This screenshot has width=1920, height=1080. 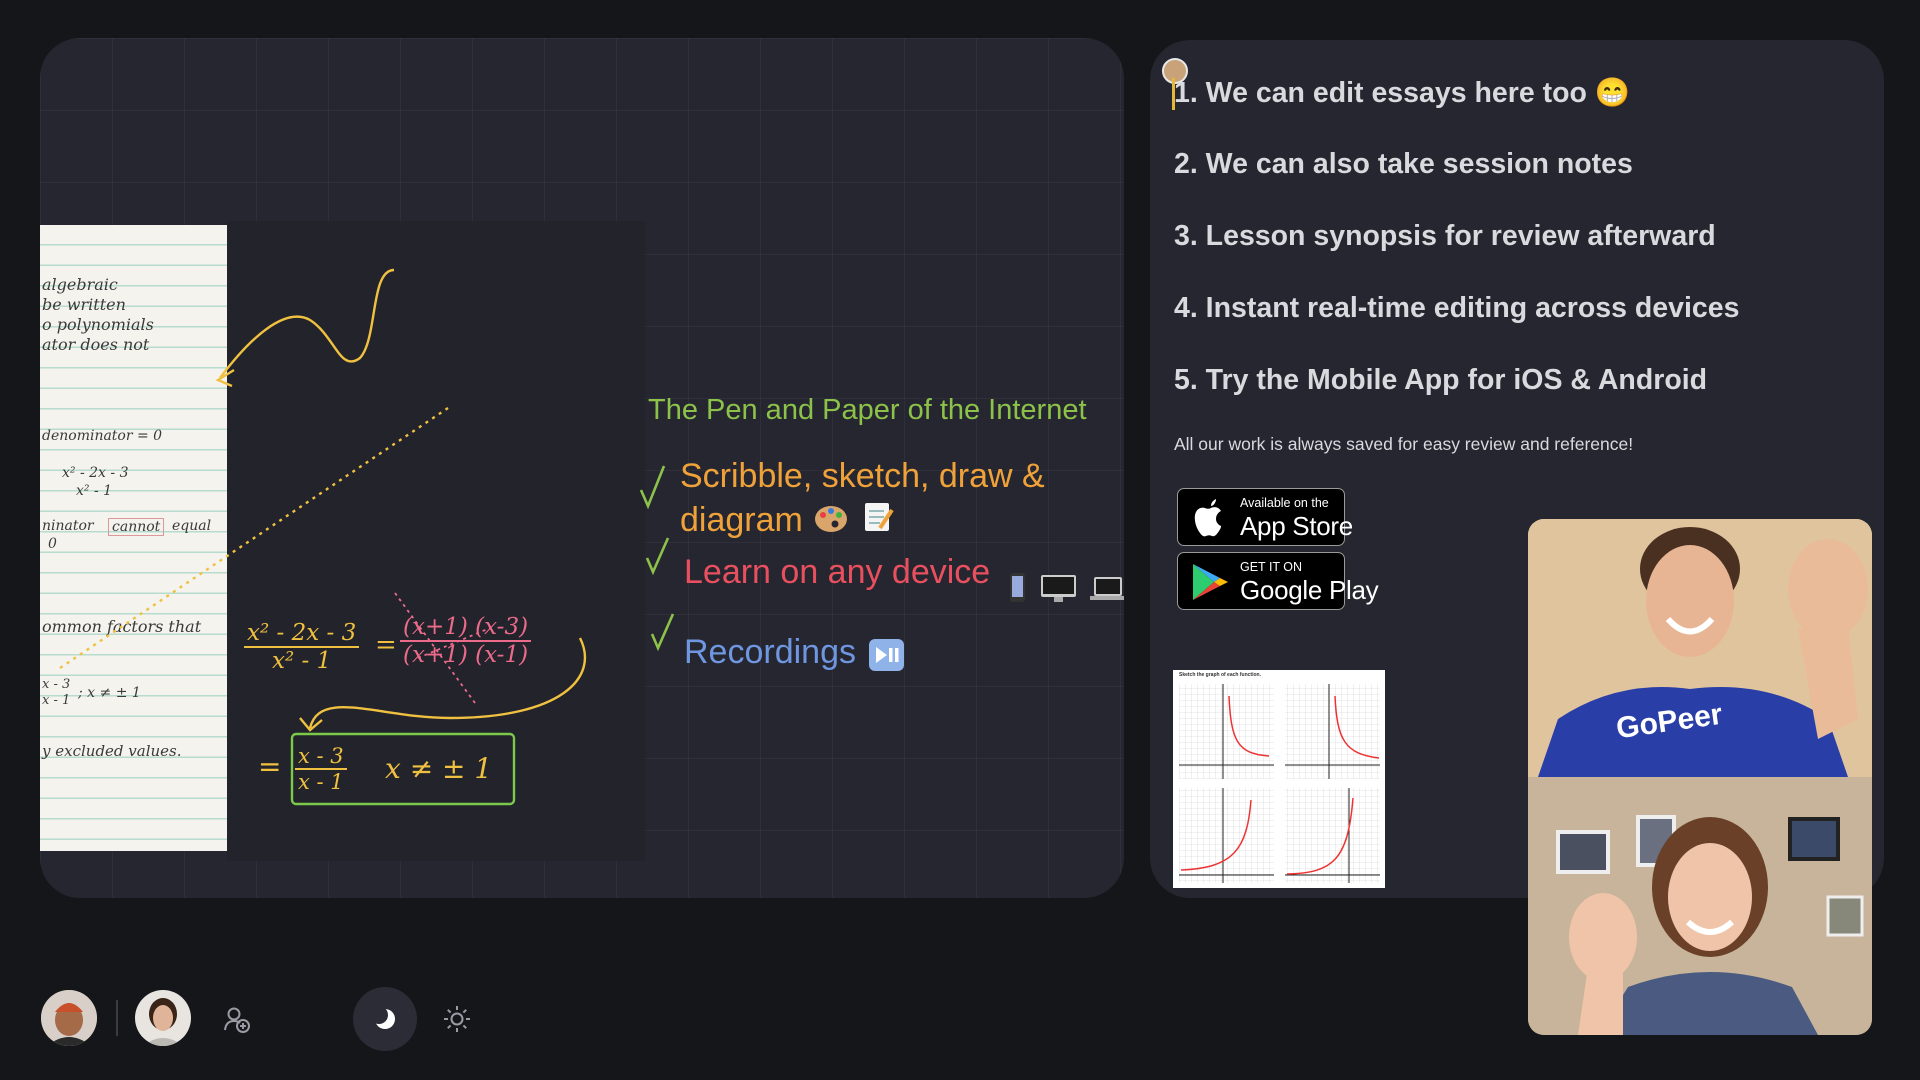 What do you see at coordinates (831, 521) in the screenshot?
I see `palette-icon` at bounding box center [831, 521].